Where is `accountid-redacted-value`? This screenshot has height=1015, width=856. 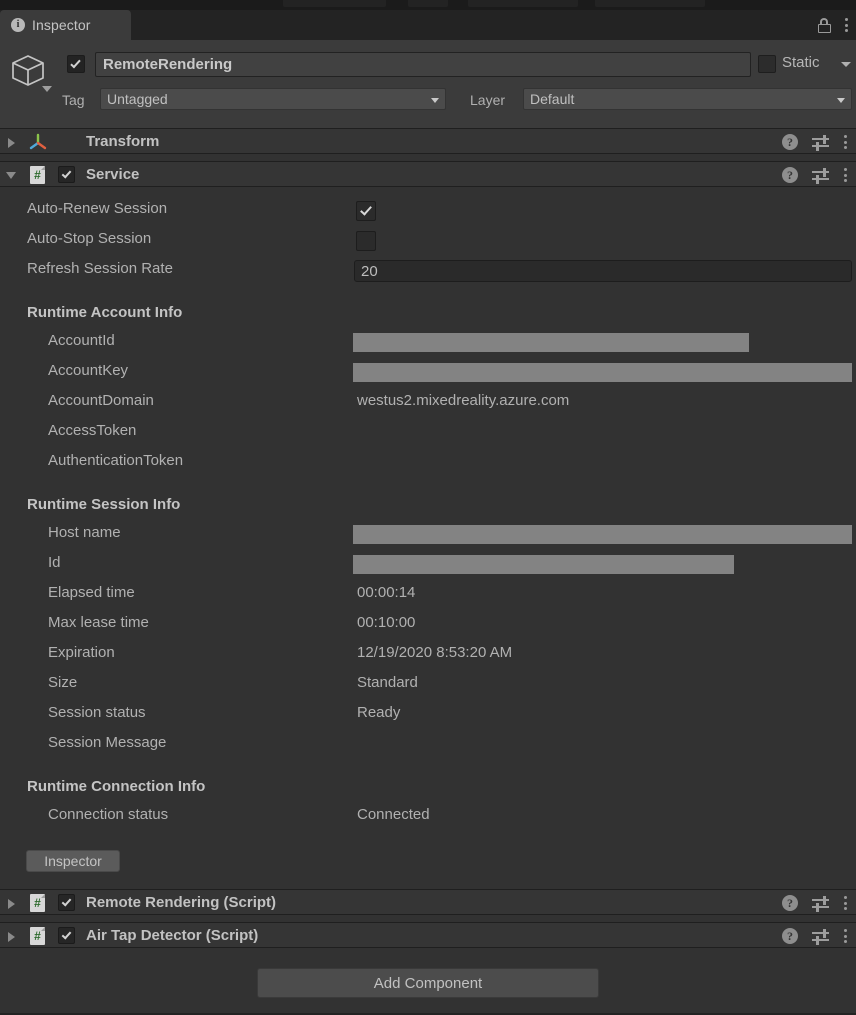 accountid-redacted-value is located at coordinates (551, 342).